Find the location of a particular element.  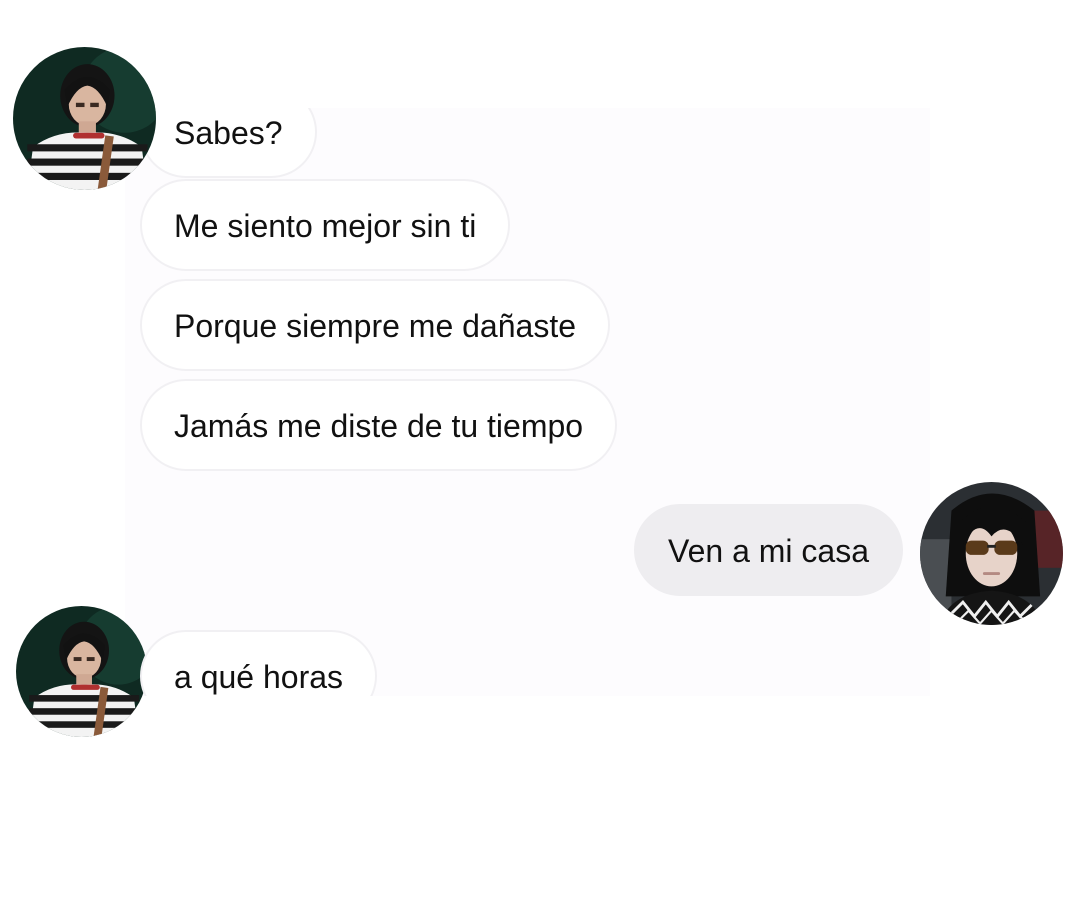

message-text: a qué horas is located at coordinates (259, 677).